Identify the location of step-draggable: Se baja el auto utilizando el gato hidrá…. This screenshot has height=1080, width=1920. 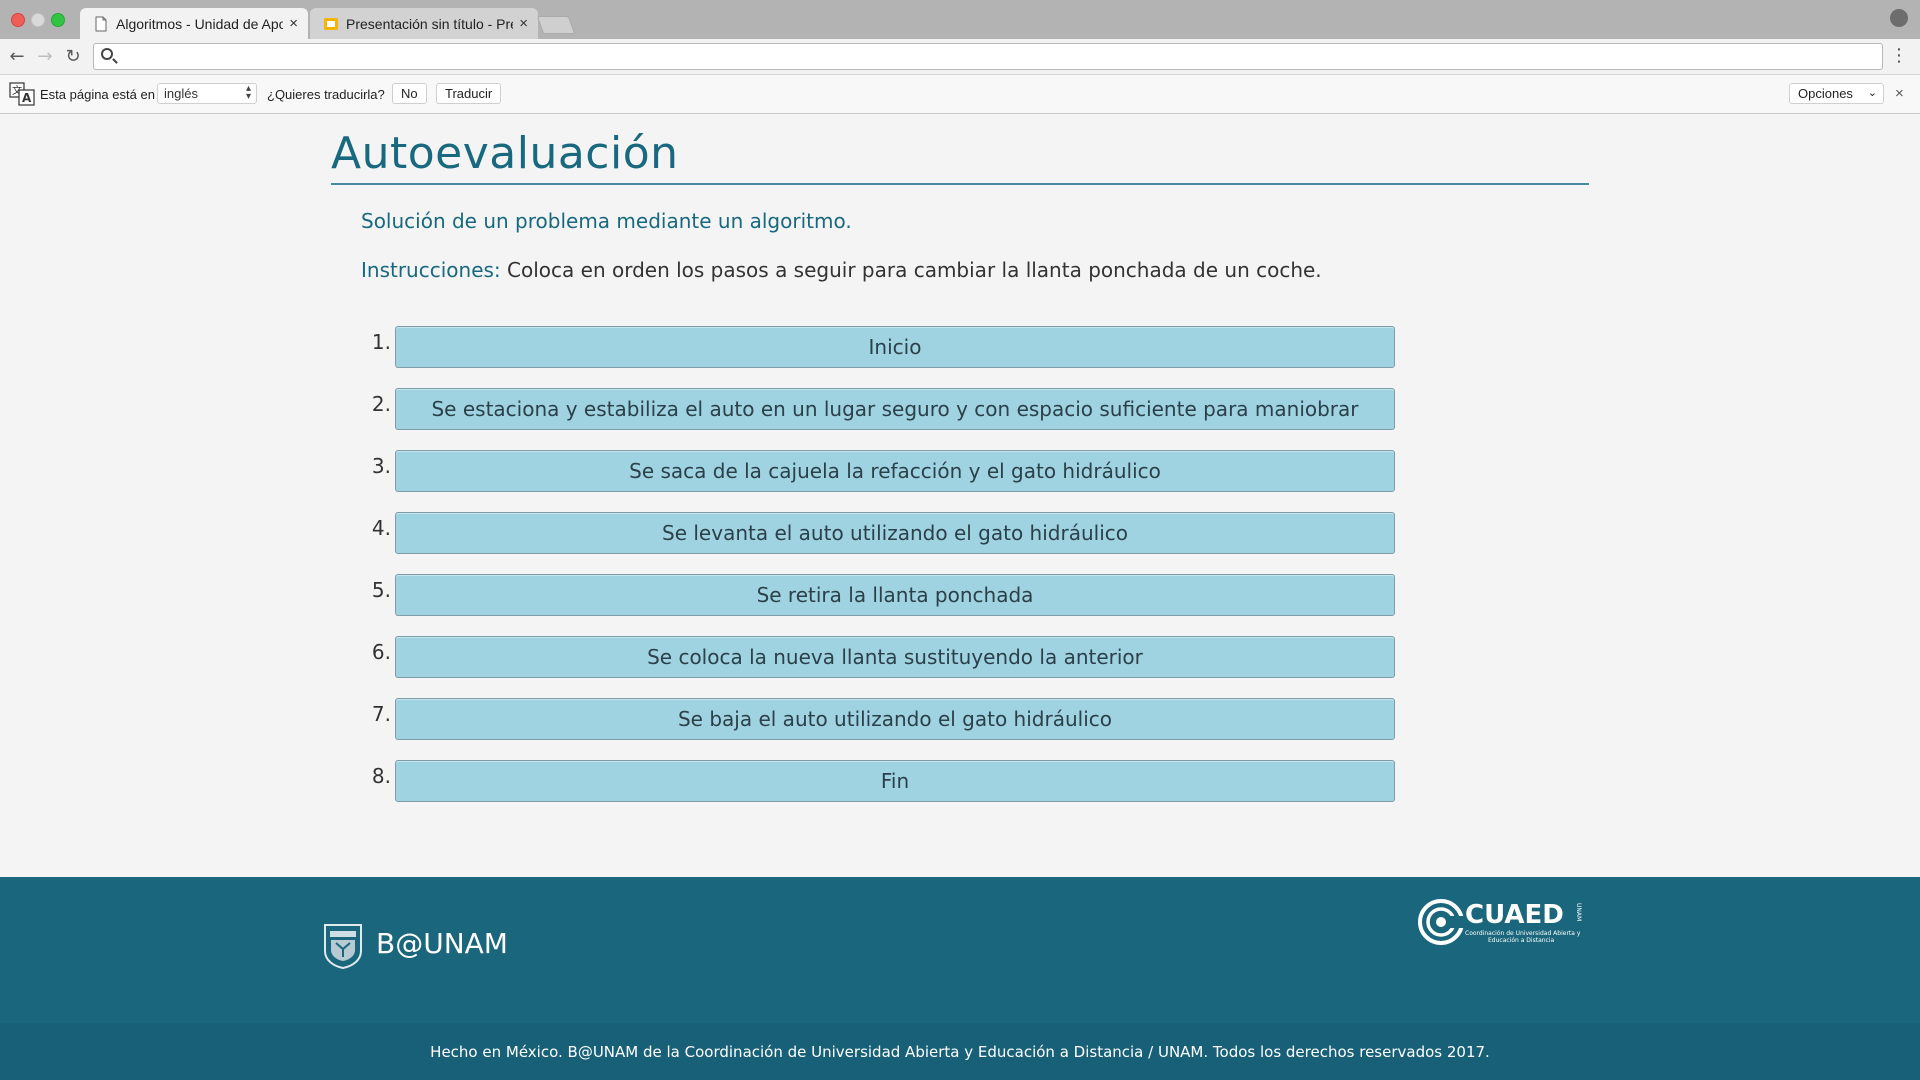
(895, 719).